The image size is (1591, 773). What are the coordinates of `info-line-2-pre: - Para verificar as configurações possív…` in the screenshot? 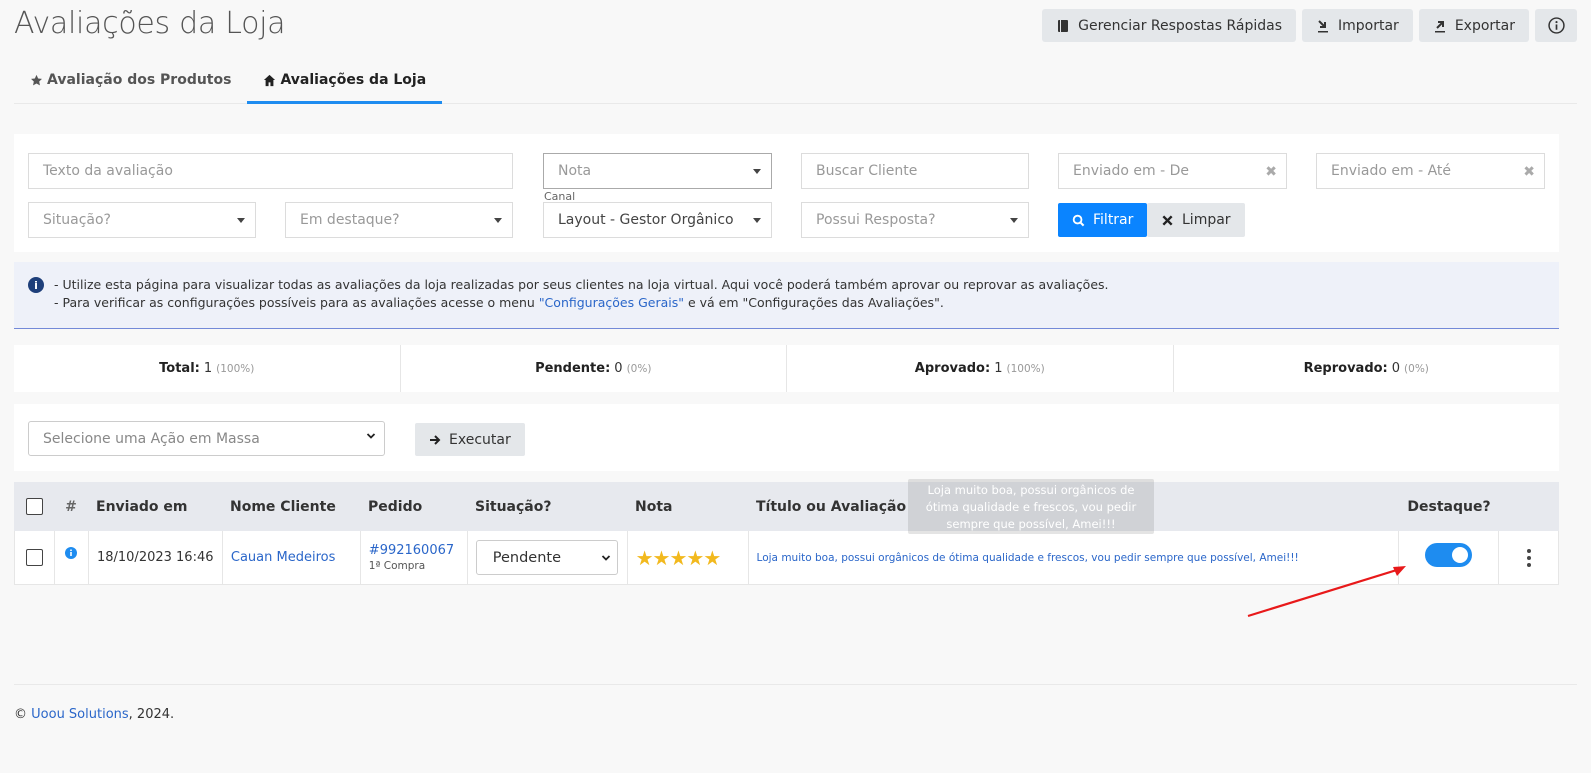 It's located at (296, 302).